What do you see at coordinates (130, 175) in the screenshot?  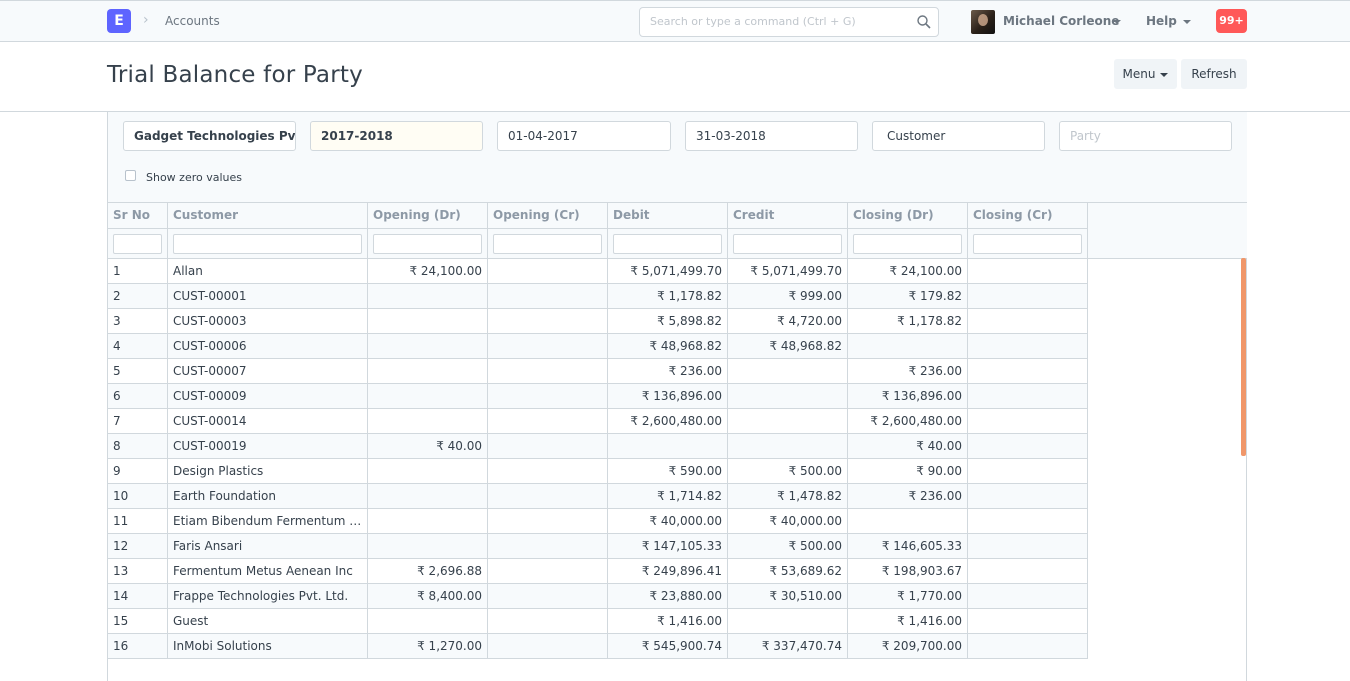 I see `show-zero-values-checkbox` at bounding box center [130, 175].